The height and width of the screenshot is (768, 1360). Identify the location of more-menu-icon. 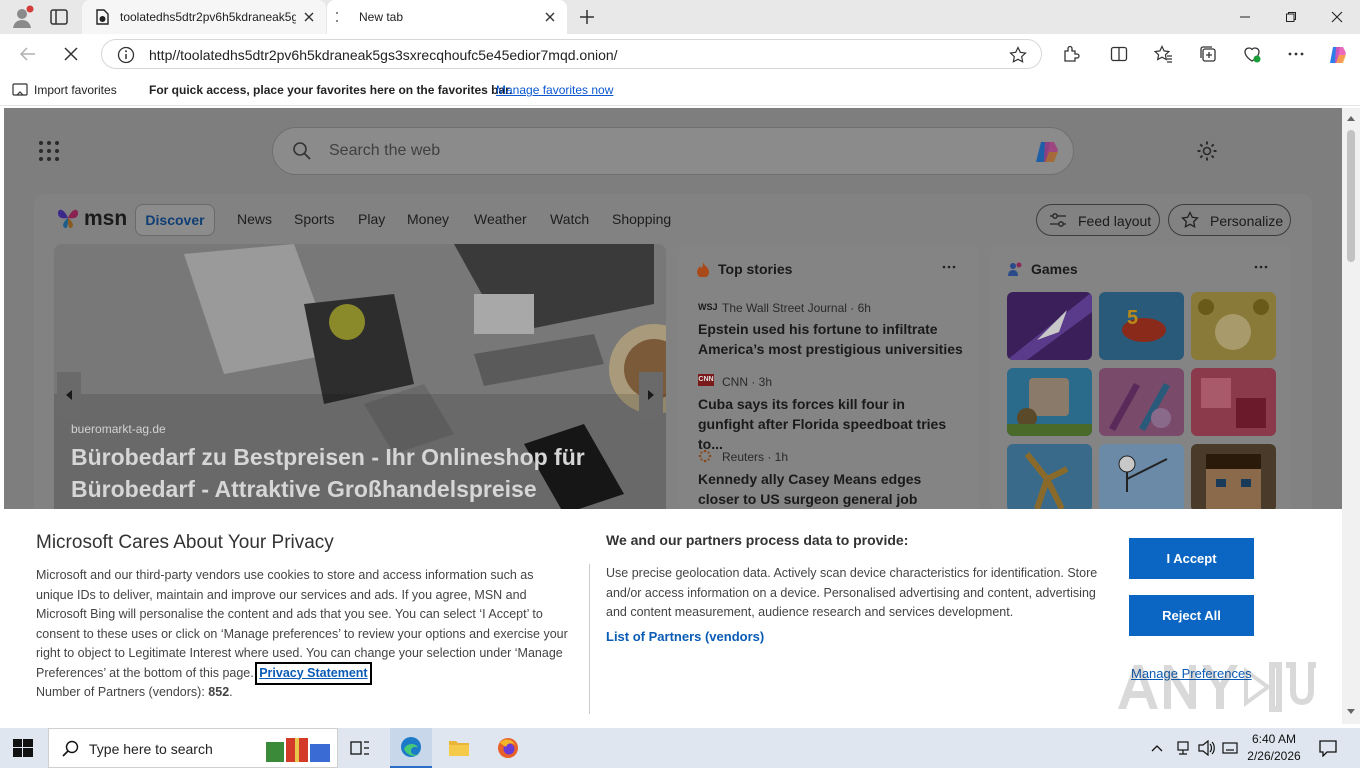
(1296, 54).